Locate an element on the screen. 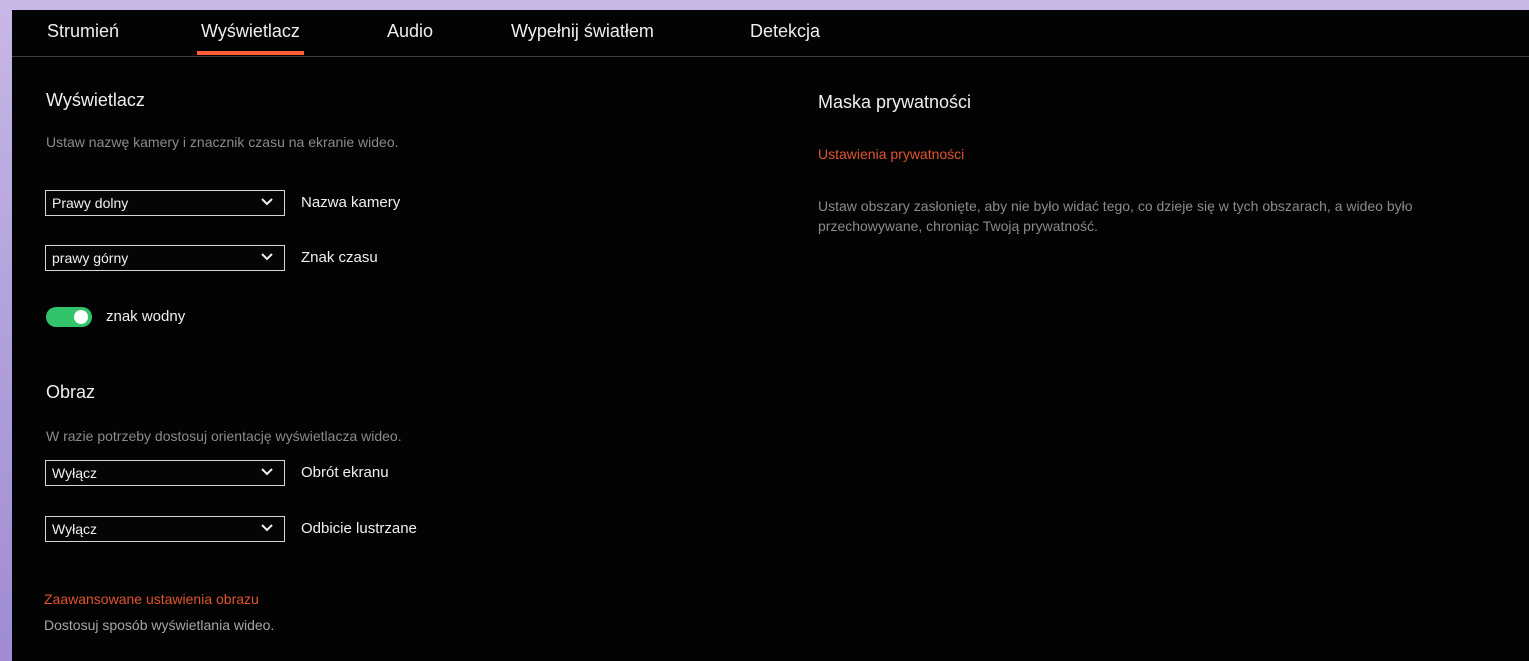 This screenshot has height=661, width=1529. tab-audio: Audio is located at coordinates (410, 31).